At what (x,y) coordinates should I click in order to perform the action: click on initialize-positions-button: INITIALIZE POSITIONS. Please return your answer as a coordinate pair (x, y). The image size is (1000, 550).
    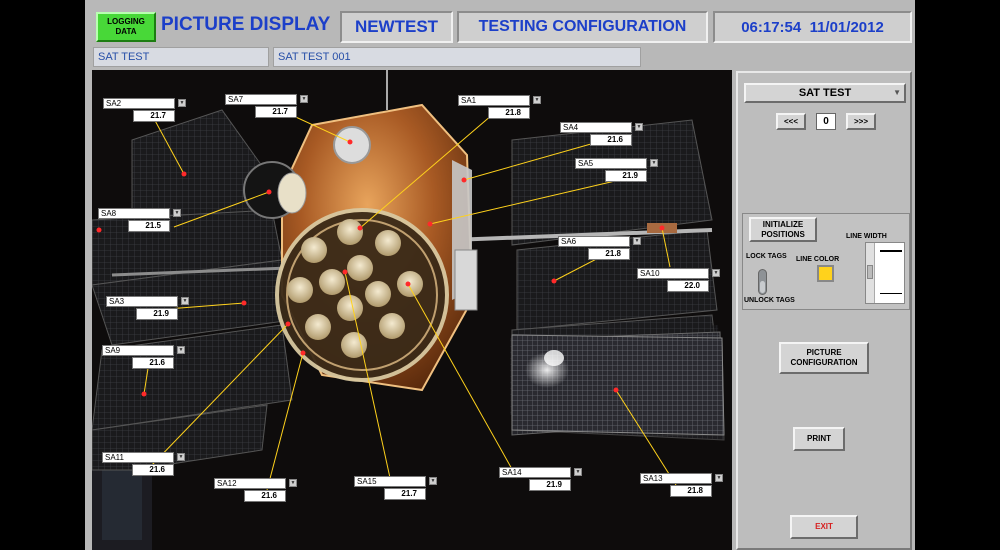
    Looking at the image, I should click on (783, 229).